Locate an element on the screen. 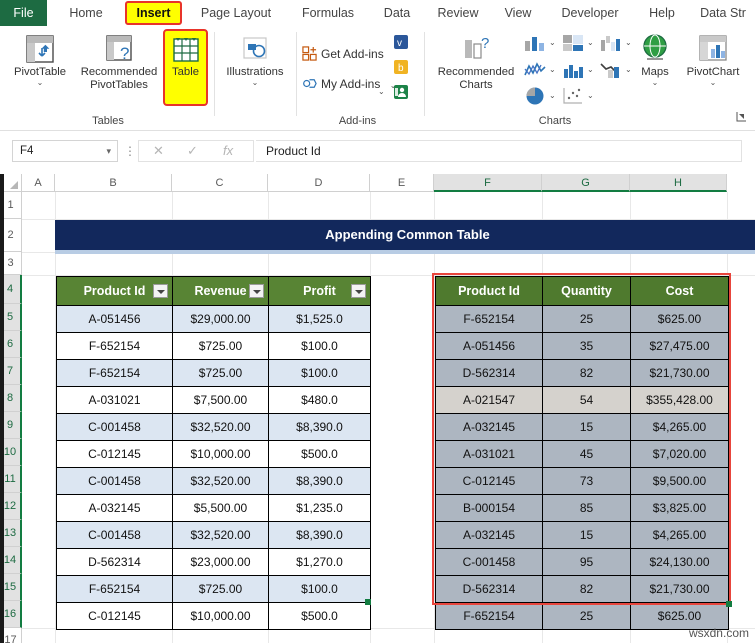 This screenshot has height=643, width=755. left-cell-profit: $1,270.0 is located at coordinates (319, 562).